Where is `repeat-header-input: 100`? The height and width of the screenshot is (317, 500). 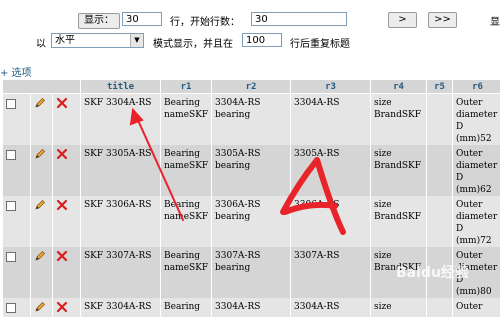
repeat-header-input: 100 is located at coordinates (262, 40).